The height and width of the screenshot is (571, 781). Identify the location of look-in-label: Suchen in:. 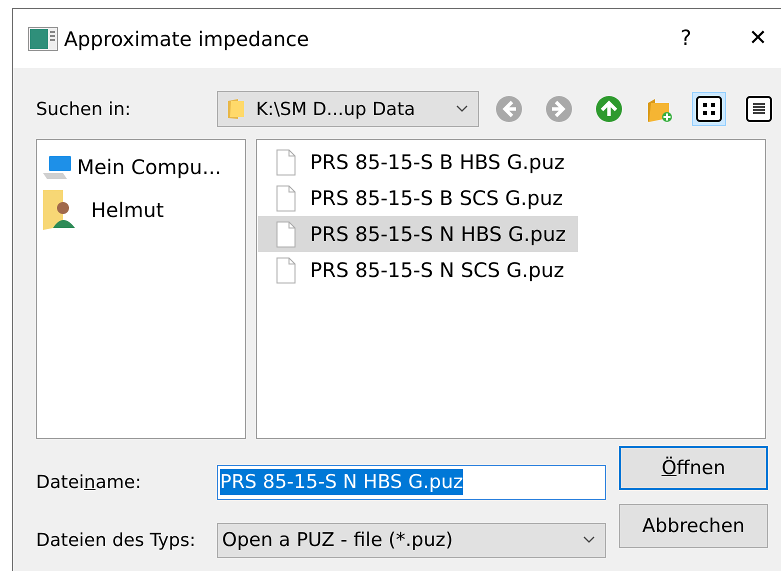
(84, 110).